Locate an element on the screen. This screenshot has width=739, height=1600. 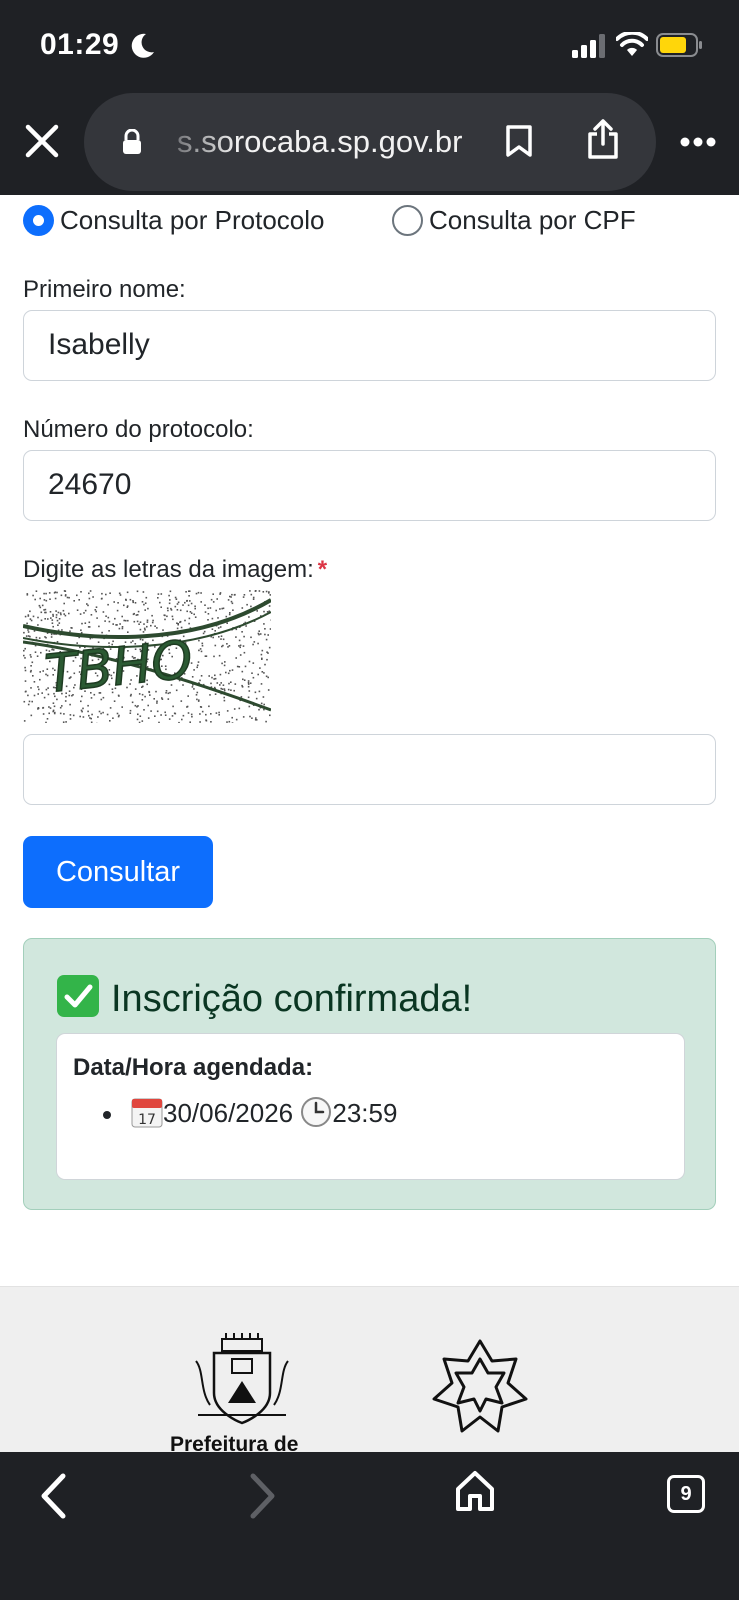
schedule-card: Data/Hora agendada: 17 30/06/2026 23:59 is located at coordinates (370, 1106).